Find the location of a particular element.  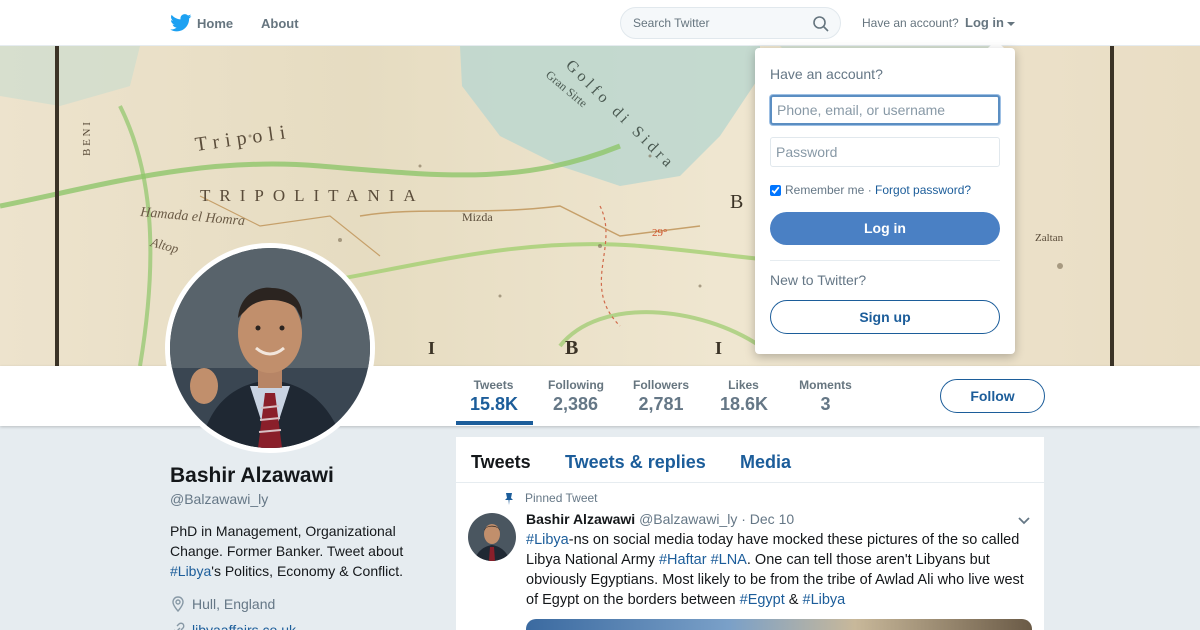

tweet-hashtag-lna: #LNA is located at coordinates (729, 560).